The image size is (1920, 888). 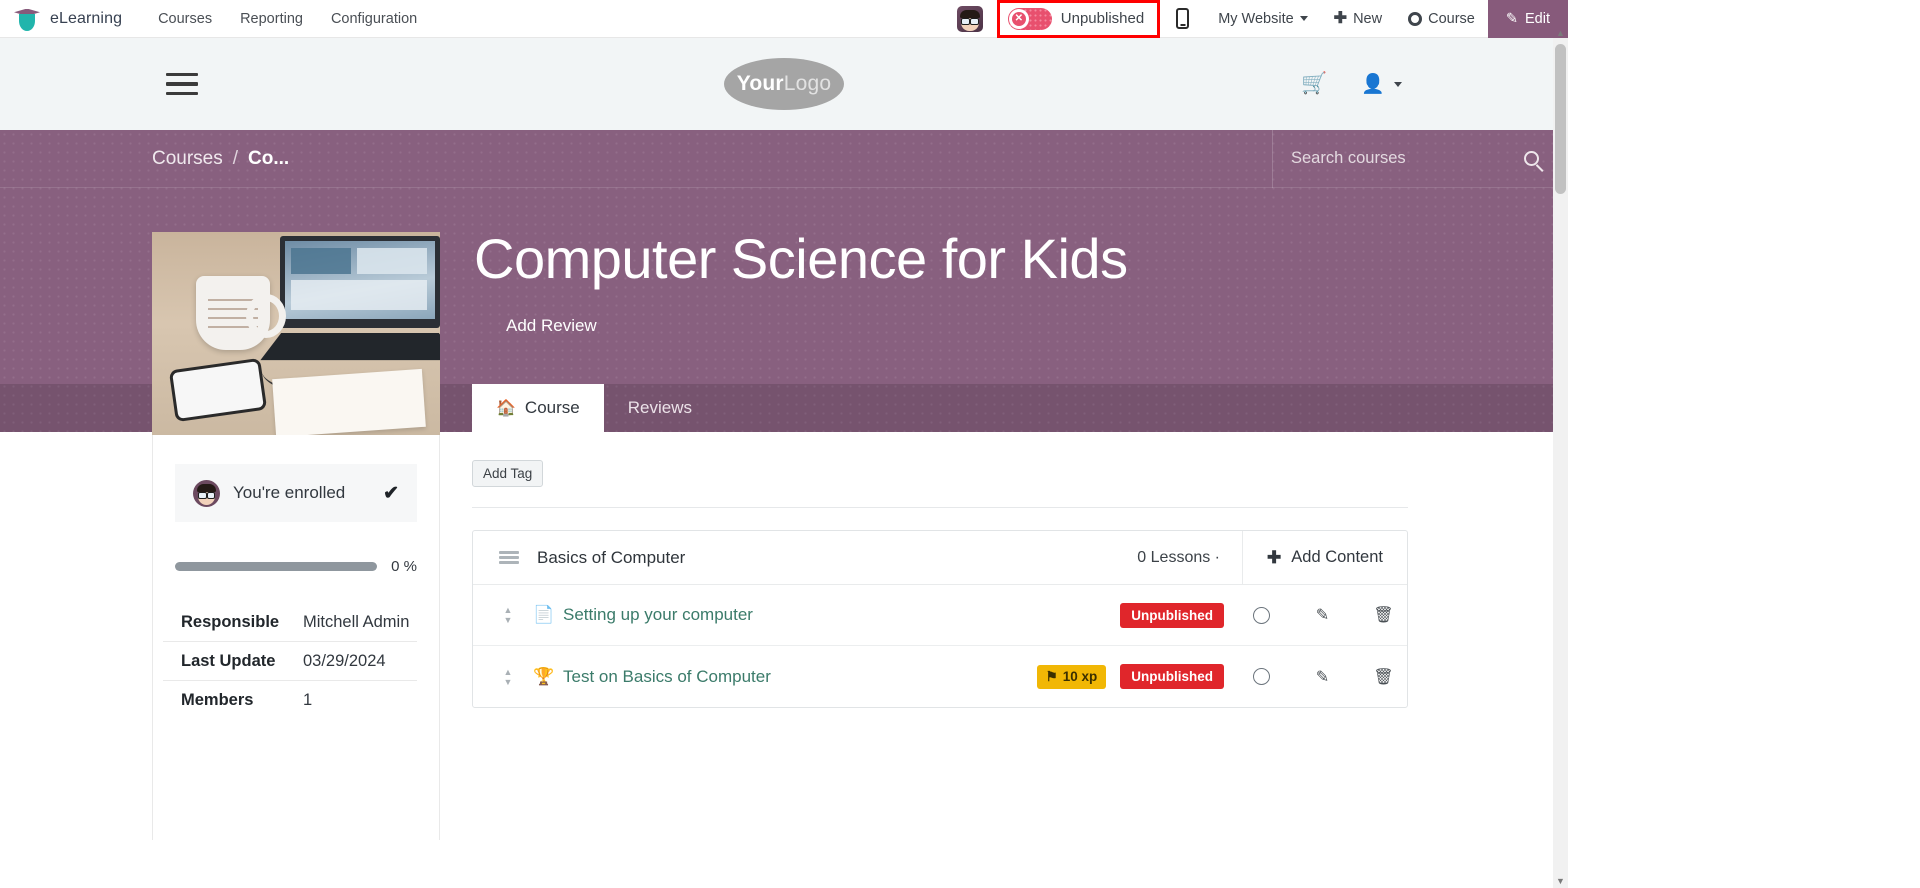 I want to click on website-header: YourLogo 🛒 👤, so click(x=784, y=84).